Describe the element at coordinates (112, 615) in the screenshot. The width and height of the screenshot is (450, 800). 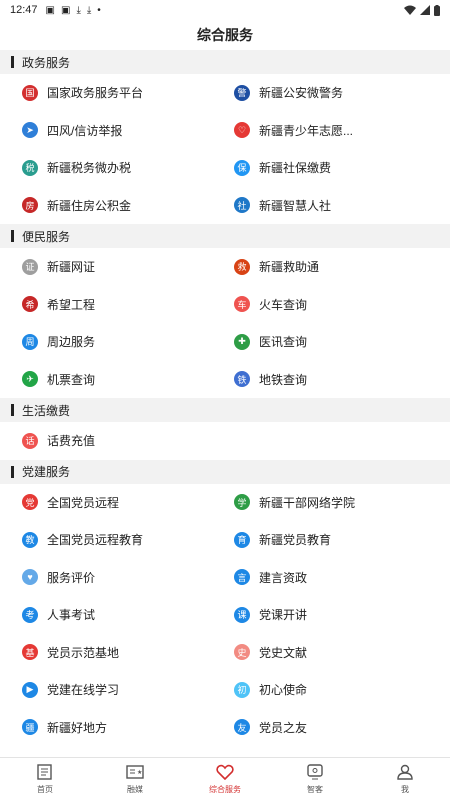
I see `service-item: 考人事考试` at that location.